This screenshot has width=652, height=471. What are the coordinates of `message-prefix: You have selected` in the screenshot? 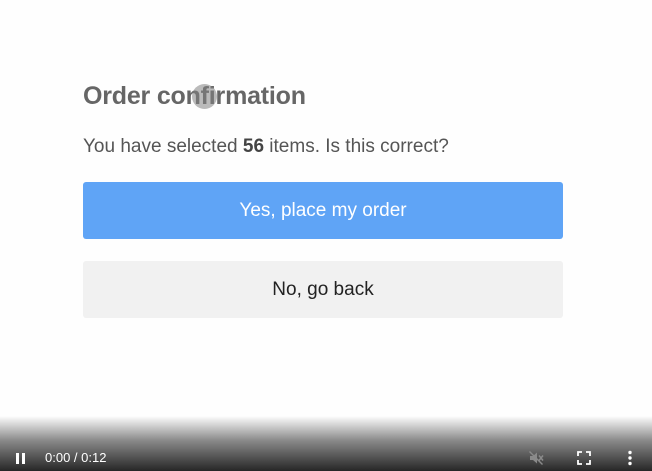 It's located at (163, 146).